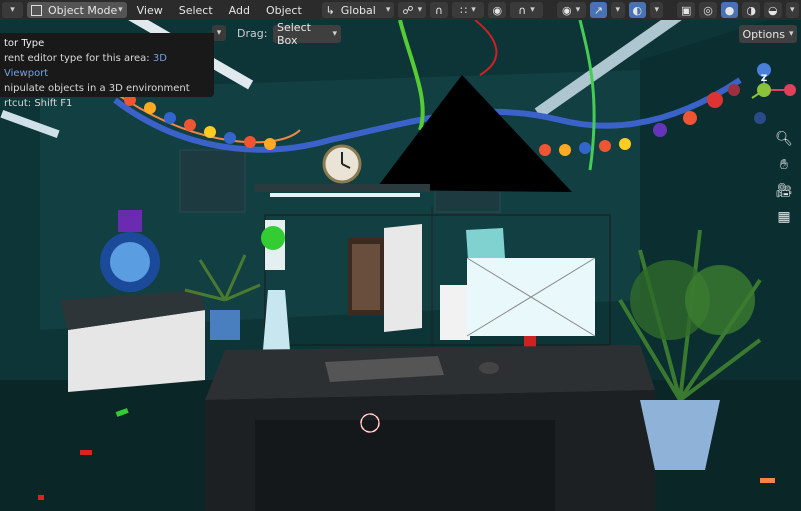 This screenshot has width=801, height=511. What do you see at coordinates (784, 217) in the screenshot?
I see `grid-icon: ▦` at bounding box center [784, 217].